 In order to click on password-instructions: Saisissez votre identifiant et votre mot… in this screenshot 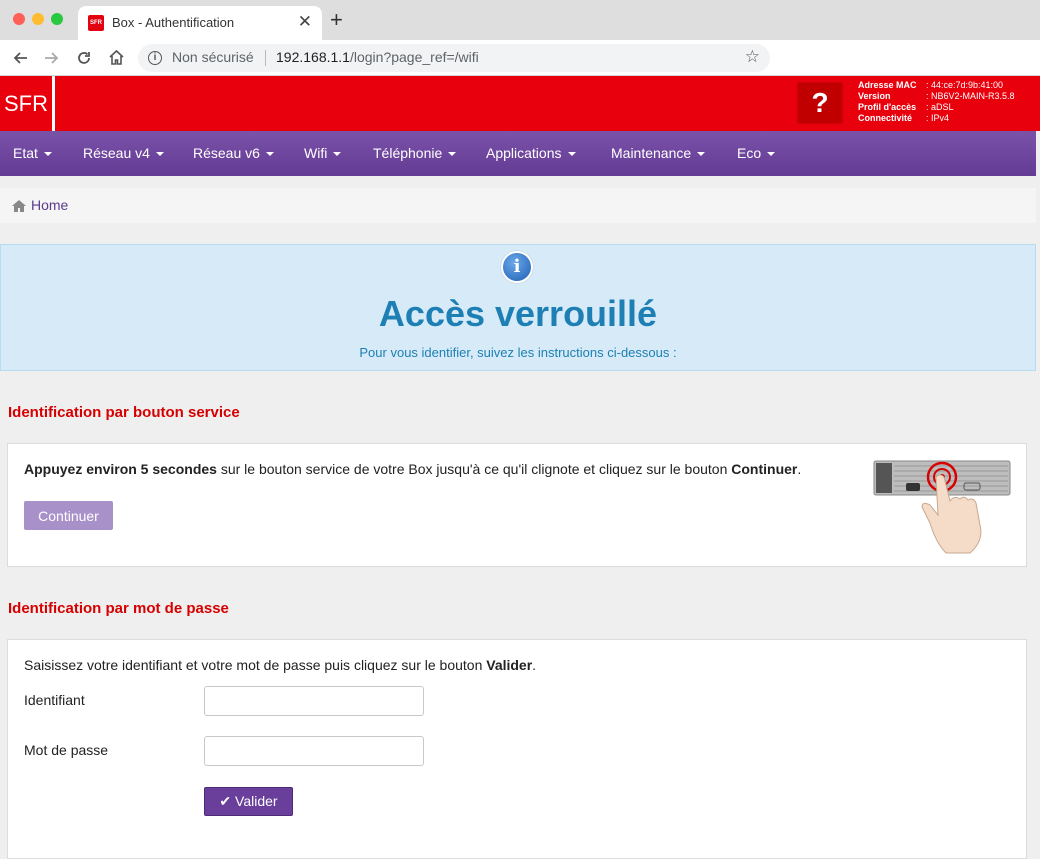, I will do `click(280, 665)`.